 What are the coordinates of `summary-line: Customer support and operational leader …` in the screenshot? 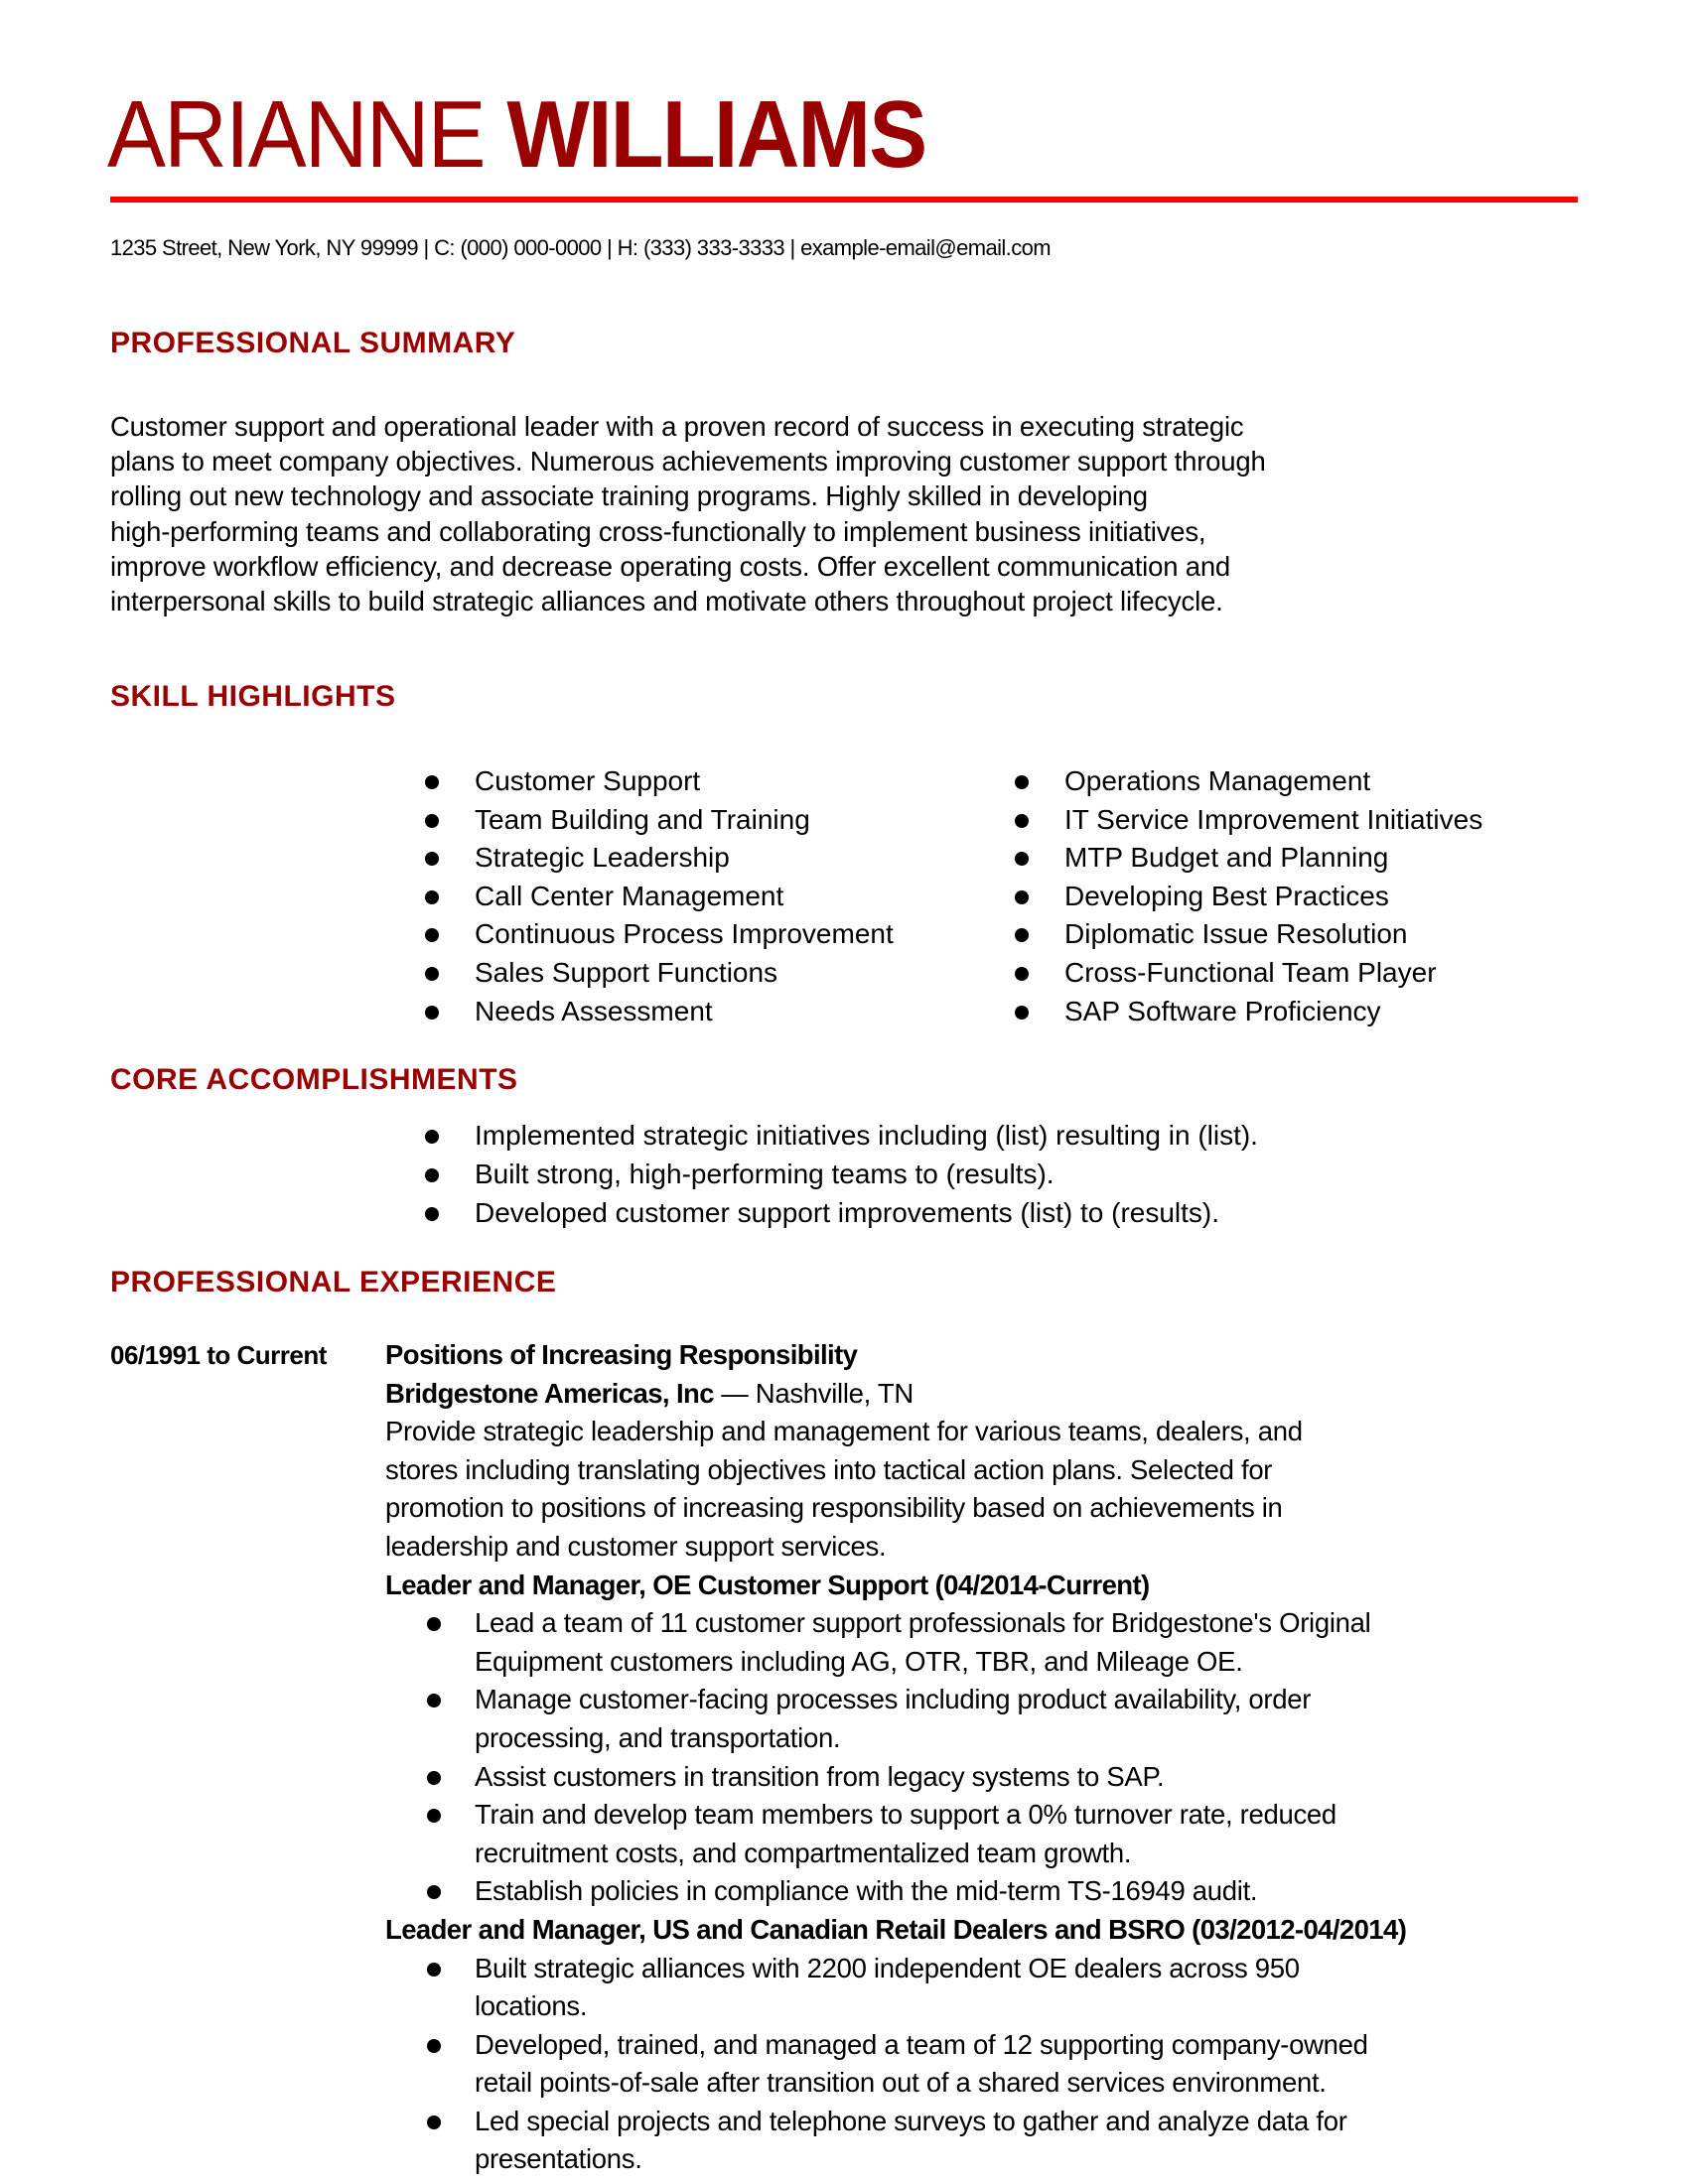 It's located at (677, 426).